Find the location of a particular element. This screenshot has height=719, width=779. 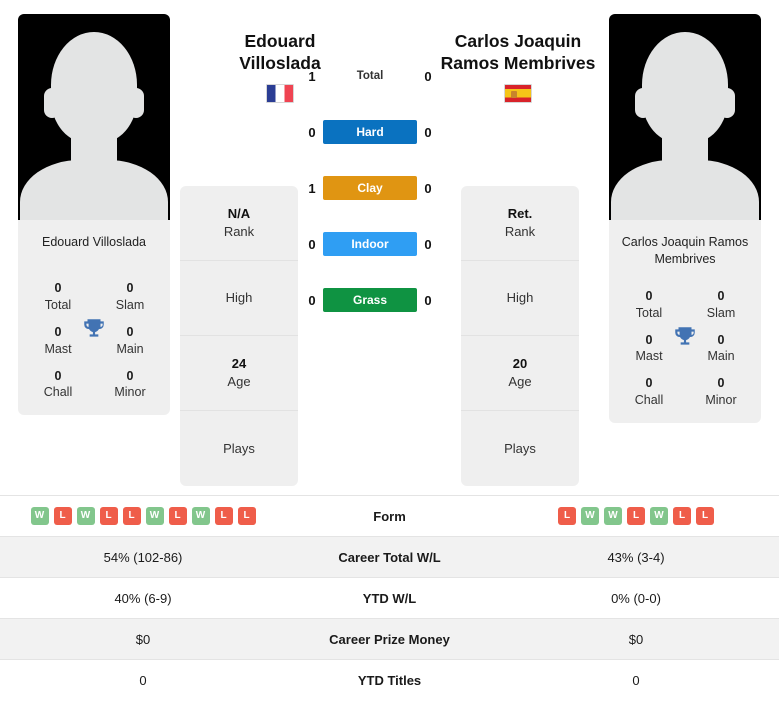

title-chall-label: Chall is located at coordinates (58, 392).